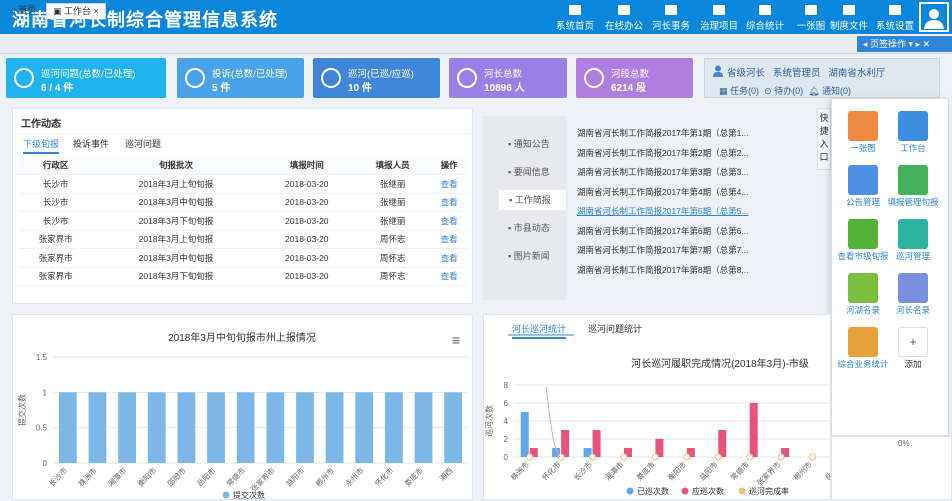 This screenshot has height=501, width=952. What do you see at coordinates (525, 256) in the screenshot?
I see `sidenav-item-5: ▪ 图片新闻` at bounding box center [525, 256].